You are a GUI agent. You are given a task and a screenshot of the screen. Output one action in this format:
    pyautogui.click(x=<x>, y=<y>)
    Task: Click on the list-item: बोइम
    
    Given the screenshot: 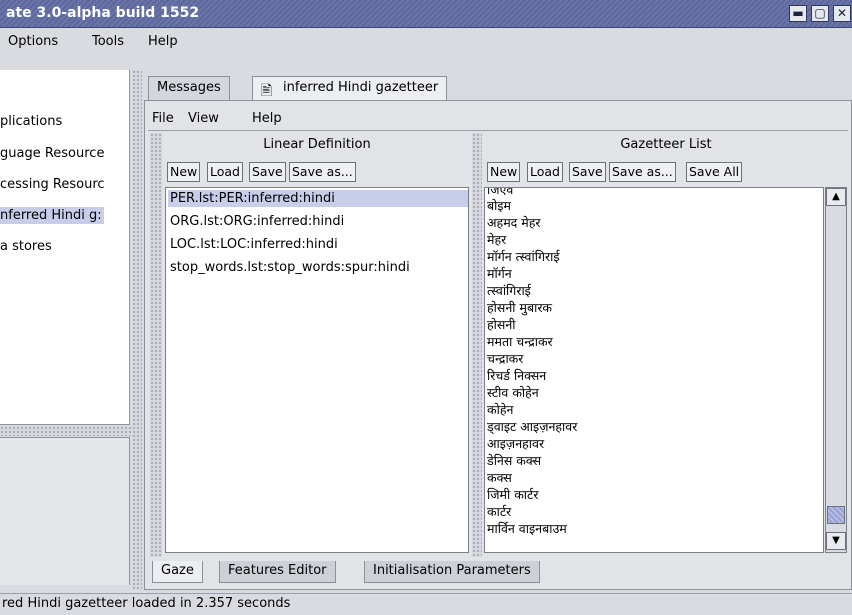 What is the action you would take?
    pyautogui.click(x=499, y=205)
    